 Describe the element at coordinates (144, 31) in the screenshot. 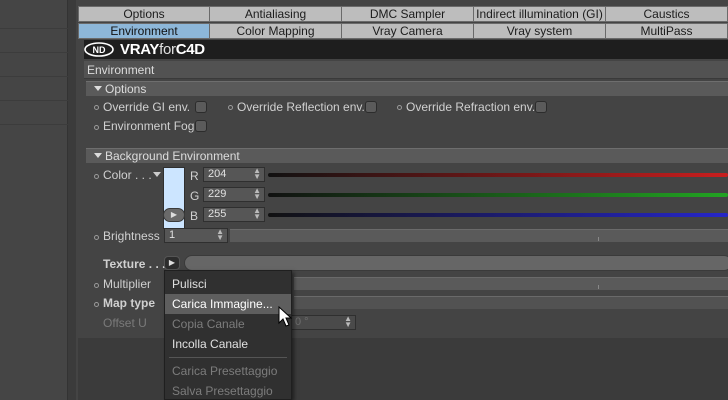

I see `tab-environment: Environment` at that location.